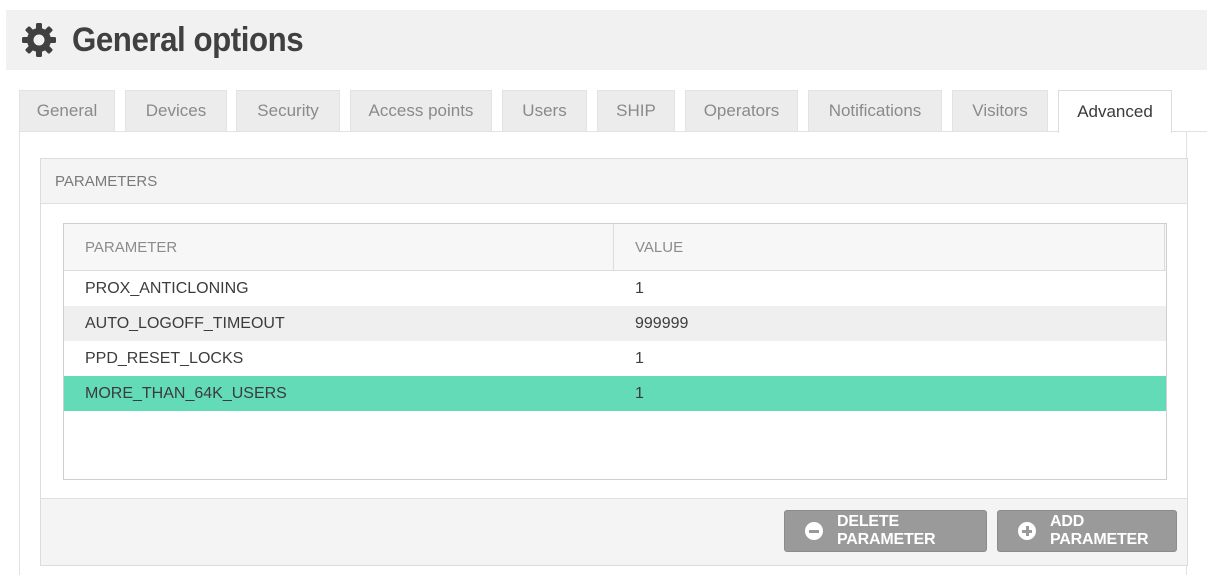 This screenshot has width=1207, height=575. What do you see at coordinates (167, 288) in the screenshot?
I see `parameter-cell: PROX_ANTICLONING` at bounding box center [167, 288].